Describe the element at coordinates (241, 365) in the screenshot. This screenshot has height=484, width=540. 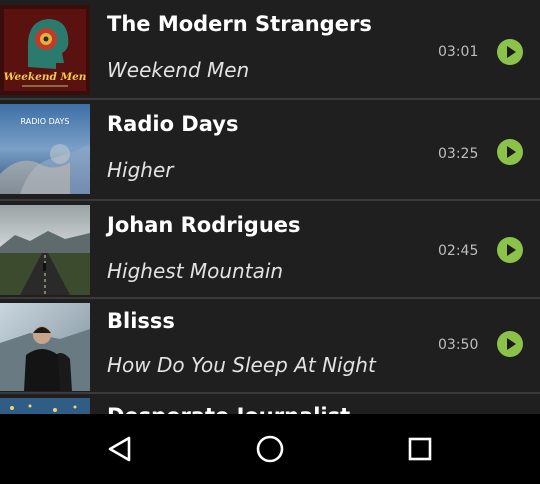
I see `track-title: How Do You Sleep At Night` at that location.